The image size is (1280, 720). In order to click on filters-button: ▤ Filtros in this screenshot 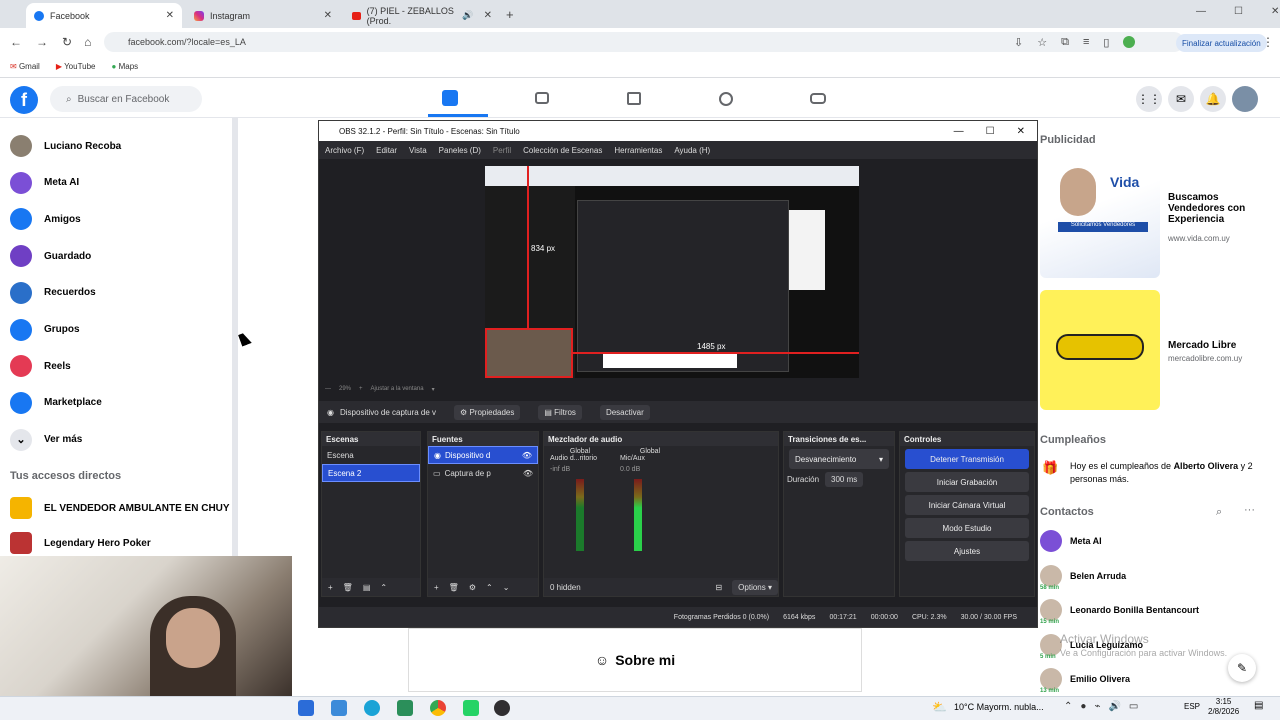, I will do `click(560, 412)`.